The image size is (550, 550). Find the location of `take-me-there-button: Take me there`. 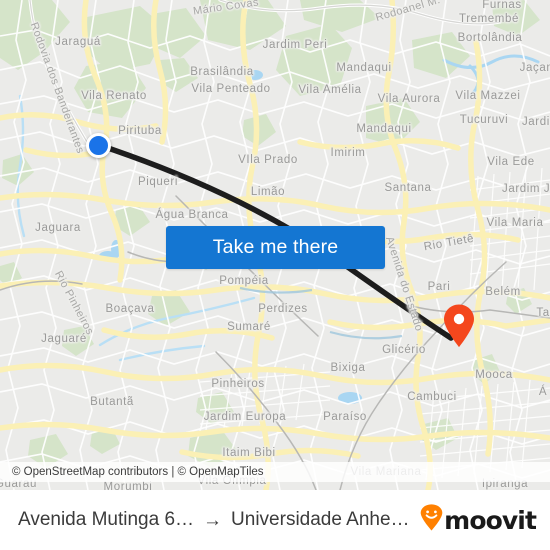

take-me-there-button: Take me there is located at coordinates (275, 247).